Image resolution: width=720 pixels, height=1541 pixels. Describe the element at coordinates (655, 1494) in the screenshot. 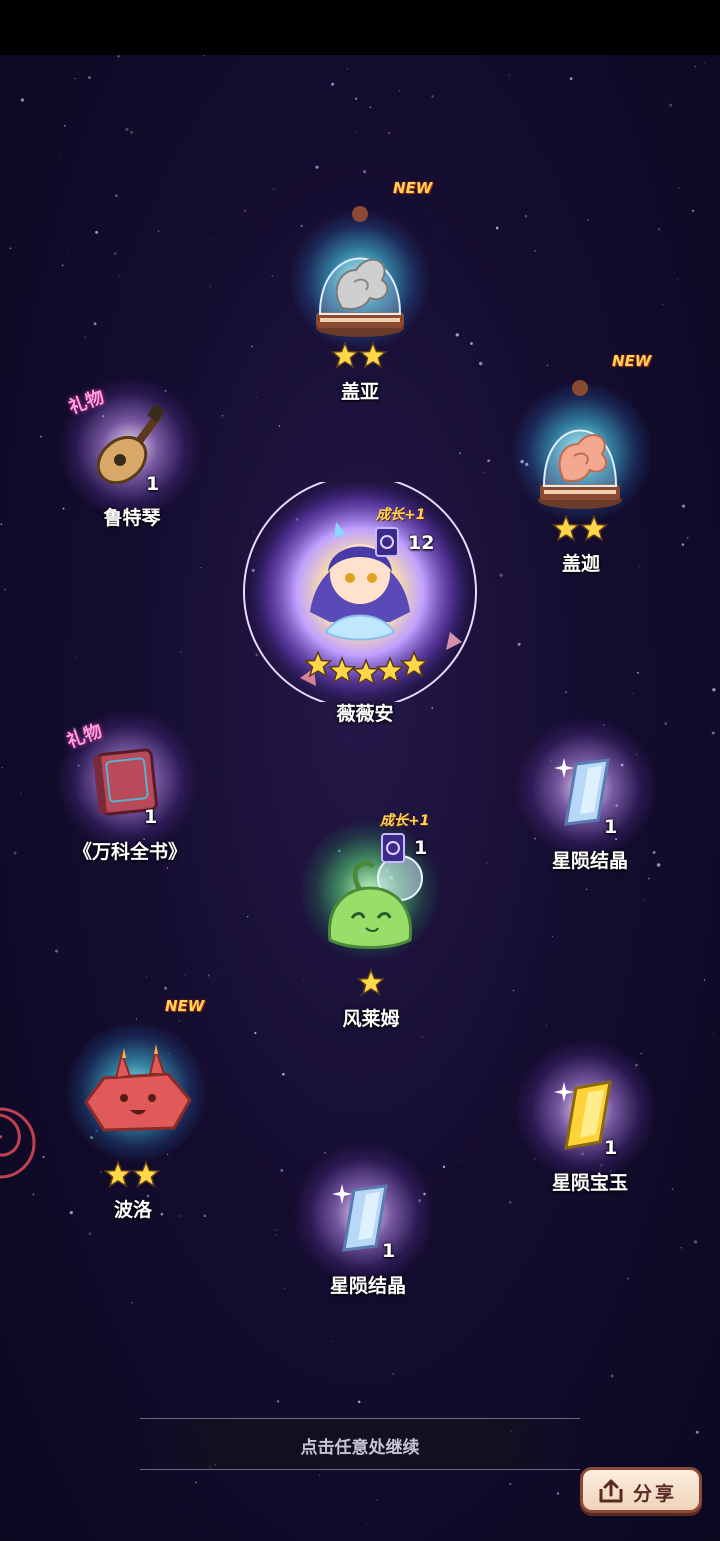

I see `share-label: 分享` at that location.